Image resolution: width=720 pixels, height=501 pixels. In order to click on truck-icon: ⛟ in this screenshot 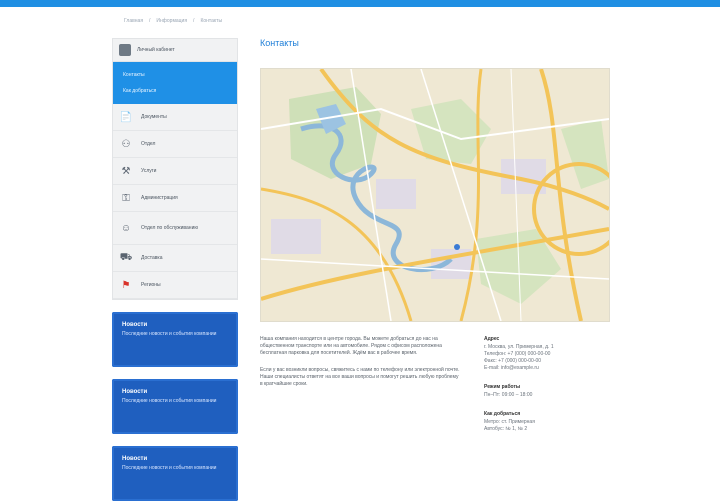, I will do `click(126, 257)`.